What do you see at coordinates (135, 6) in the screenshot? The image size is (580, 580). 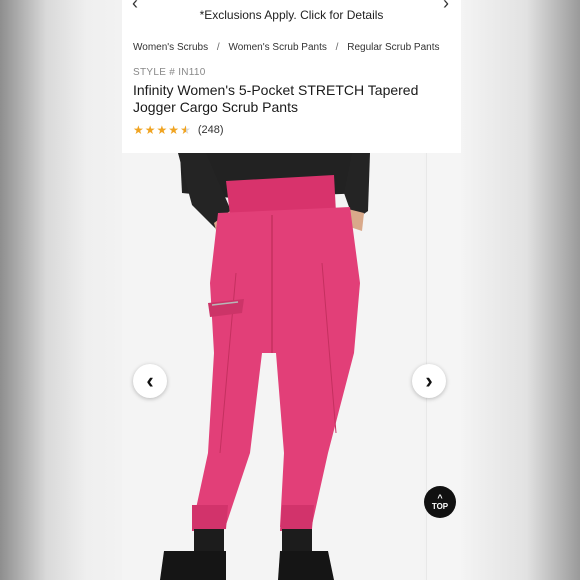 I see `promo-prev-icon: ‹` at bounding box center [135, 6].